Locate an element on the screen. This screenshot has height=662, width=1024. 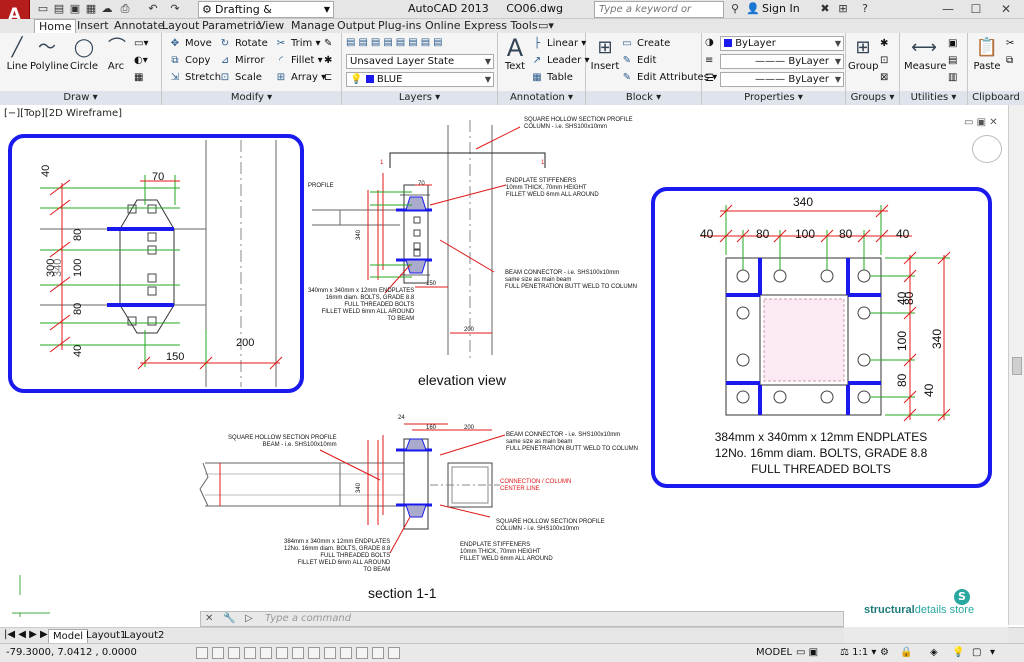
erase-tool: ✎ is located at coordinates (328, 44).